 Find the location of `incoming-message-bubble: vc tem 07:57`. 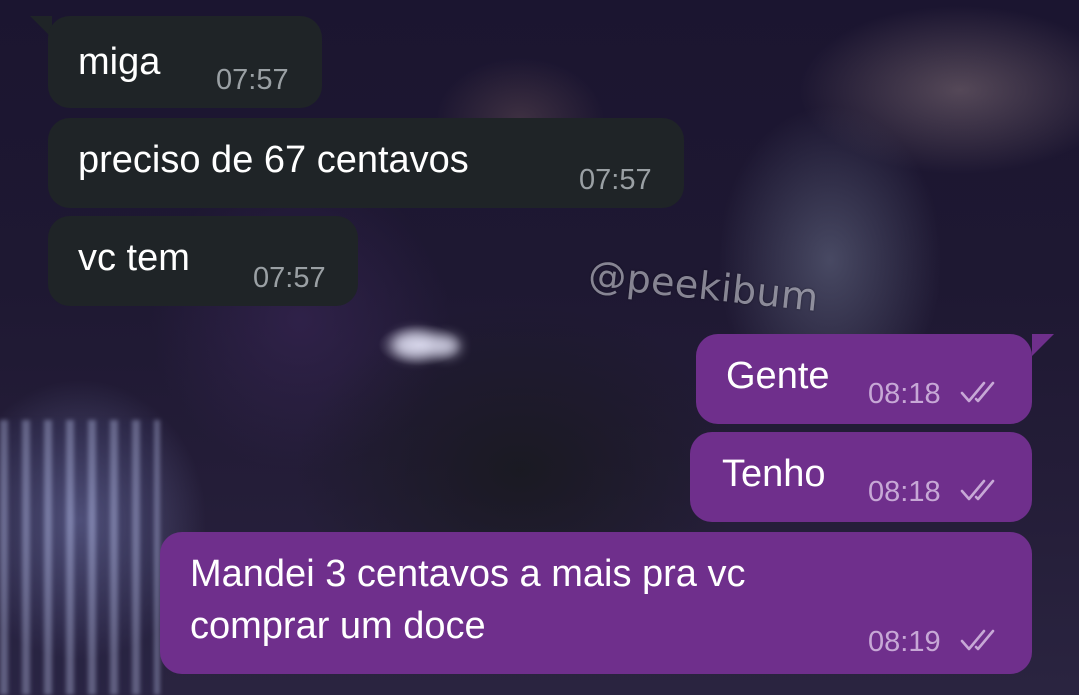

incoming-message-bubble: vc tem 07:57 is located at coordinates (203, 261).